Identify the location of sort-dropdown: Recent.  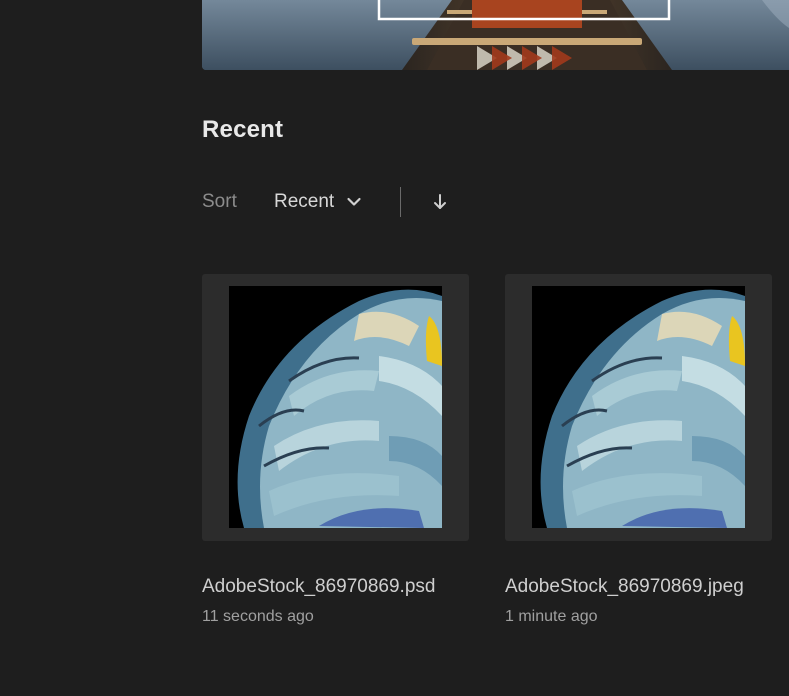
(318, 202).